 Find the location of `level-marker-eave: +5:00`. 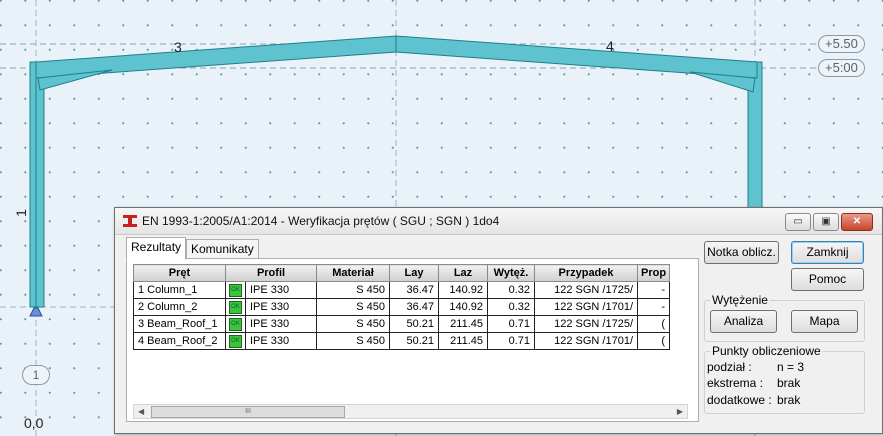

level-marker-eave: +5:00 is located at coordinates (841, 68).